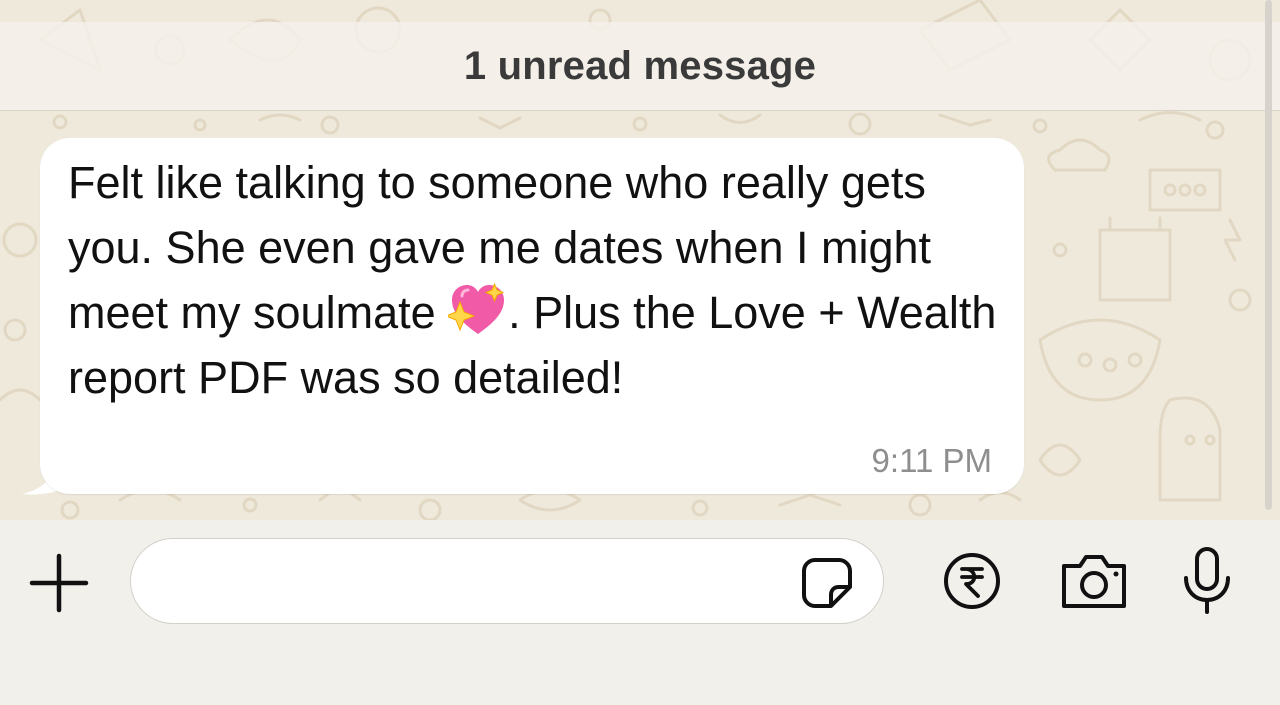 This screenshot has width=1280, height=705. I want to click on message-input-container, so click(507, 581).